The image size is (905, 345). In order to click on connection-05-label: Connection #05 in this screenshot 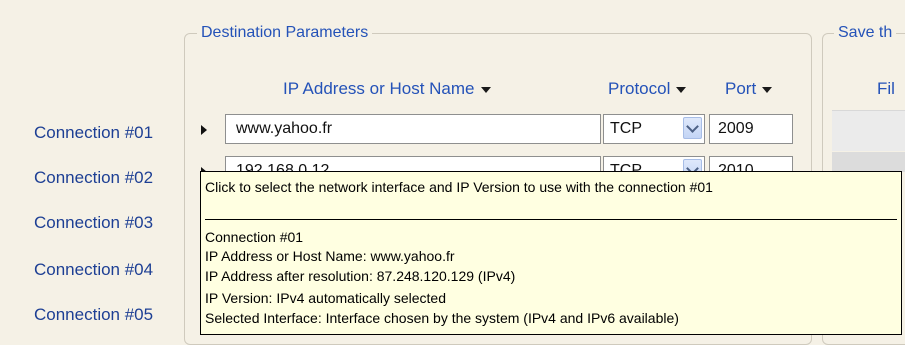, I will do `click(94, 314)`.